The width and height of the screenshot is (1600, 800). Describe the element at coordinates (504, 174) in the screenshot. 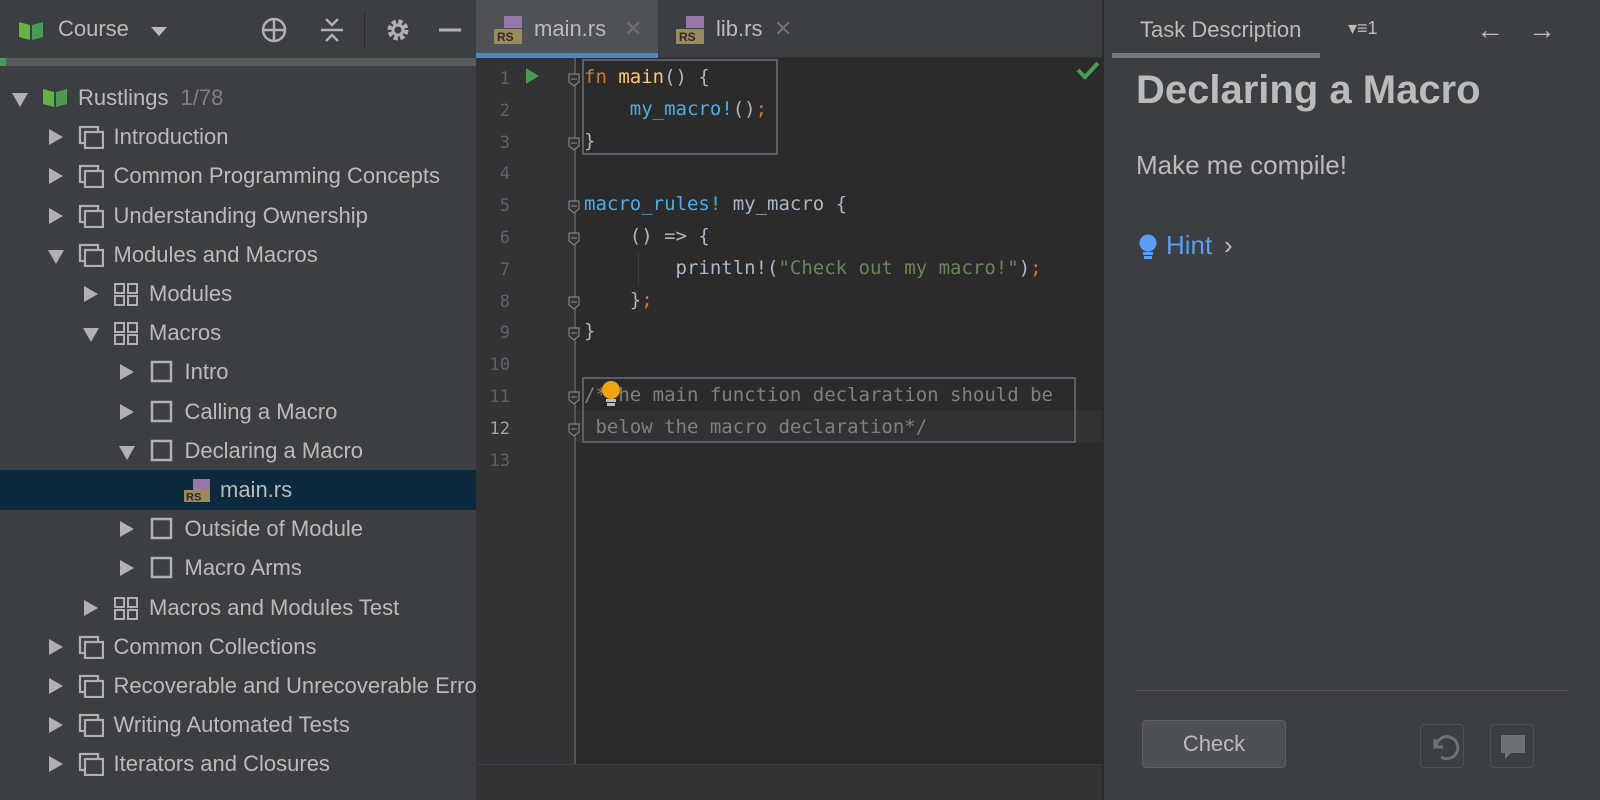

I see `line-number: 4` at that location.